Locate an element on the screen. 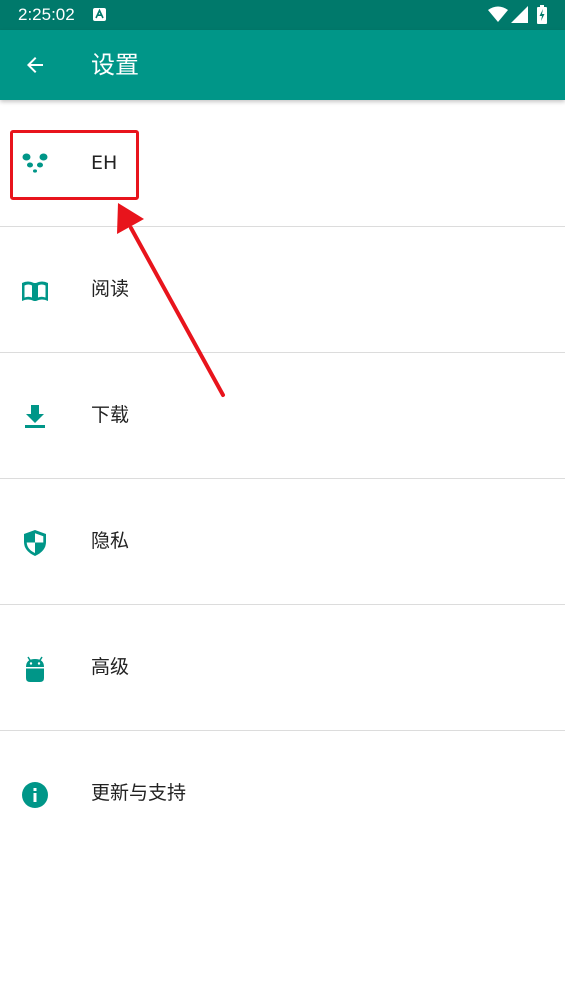 The image size is (565, 1004). annotation-arrow is located at coordinates (171, 300).